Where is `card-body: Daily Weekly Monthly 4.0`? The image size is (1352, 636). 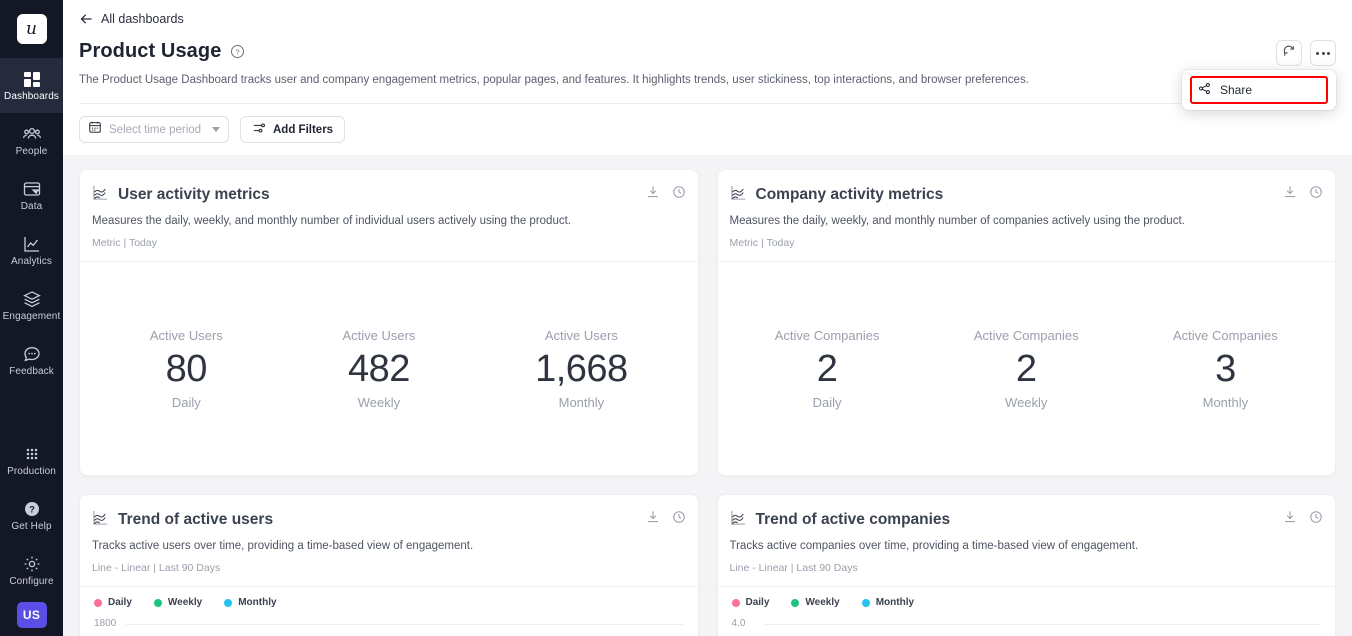 card-body: Daily Weekly Monthly 4.0 is located at coordinates (1027, 611).